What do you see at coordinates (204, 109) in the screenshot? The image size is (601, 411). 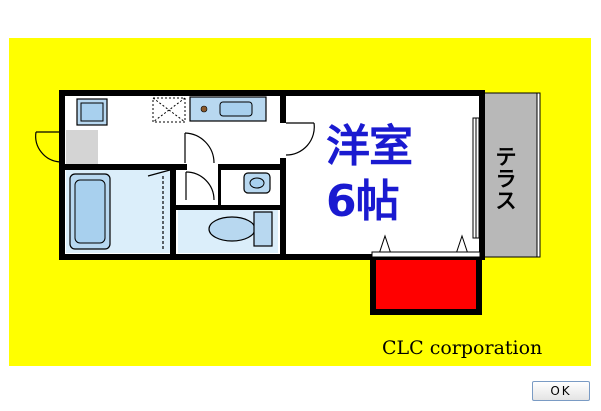 I see `stove-icon` at bounding box center [204, 109].